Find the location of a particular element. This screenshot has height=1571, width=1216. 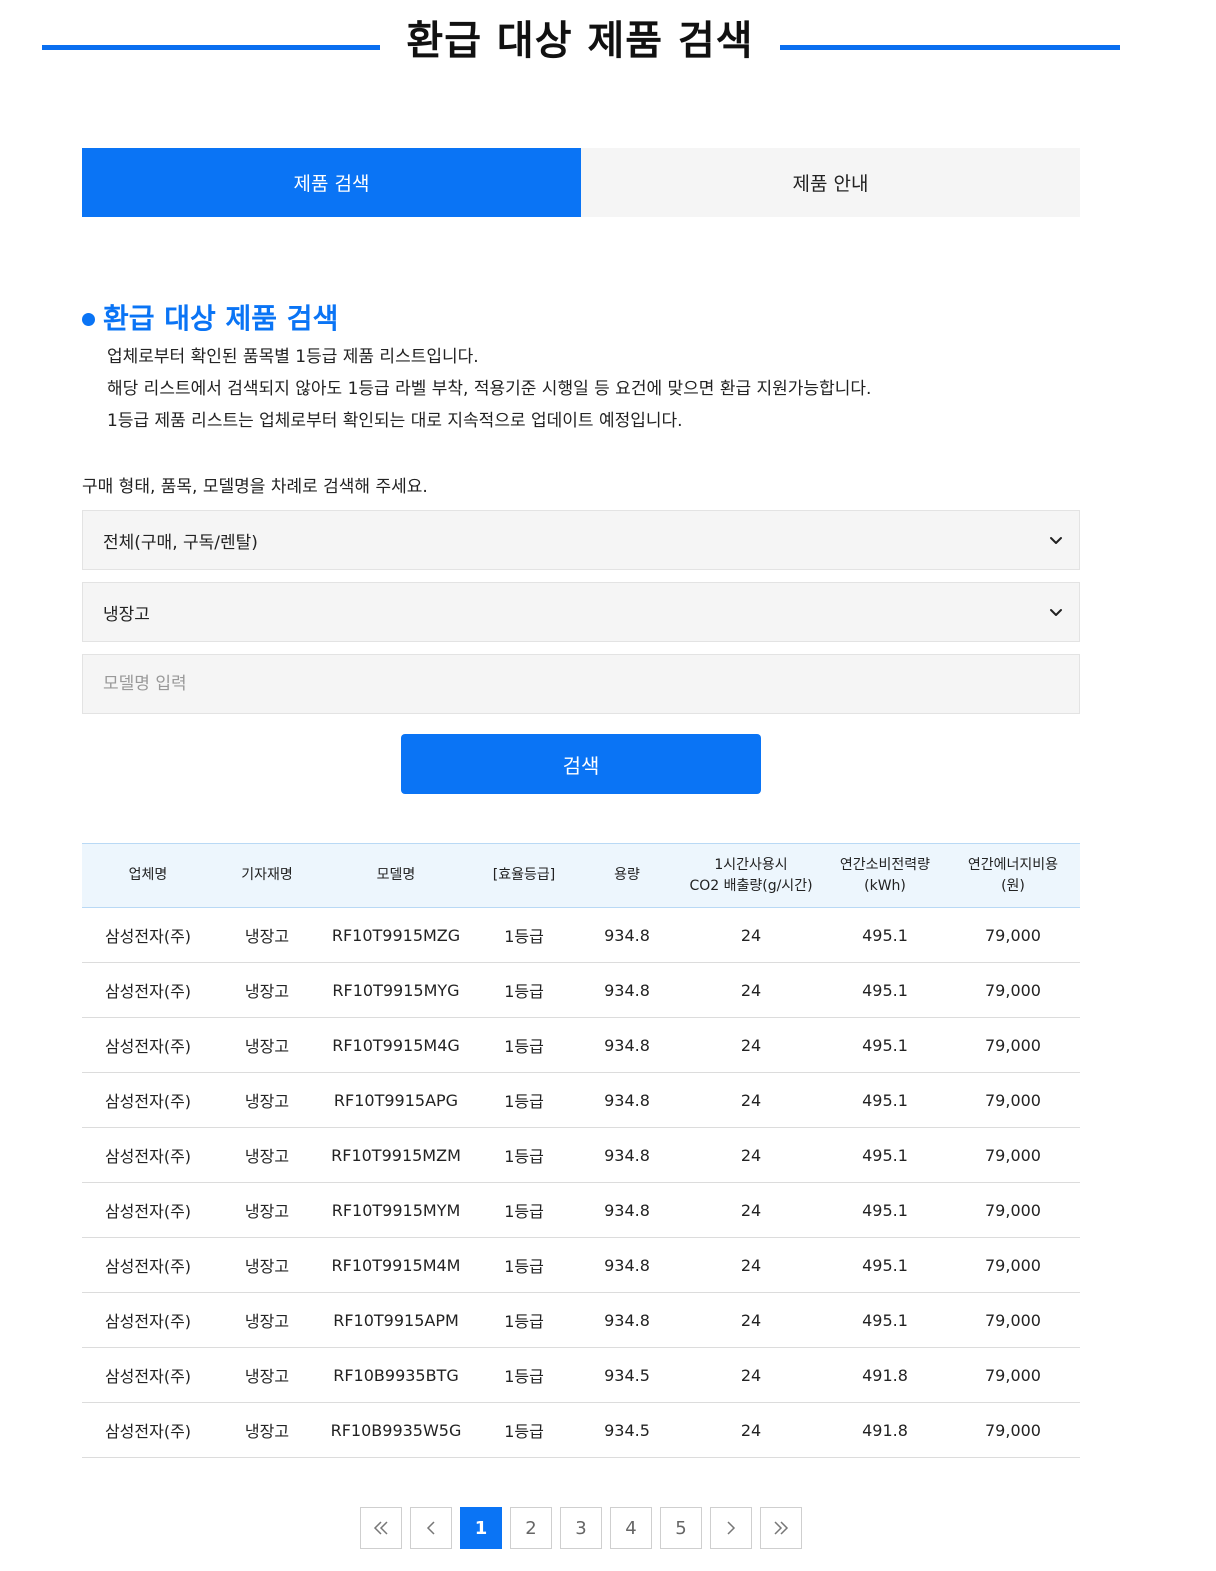

col-co2-line2: CO2 배출량(g/시간) is located at coordinates (751, 885).